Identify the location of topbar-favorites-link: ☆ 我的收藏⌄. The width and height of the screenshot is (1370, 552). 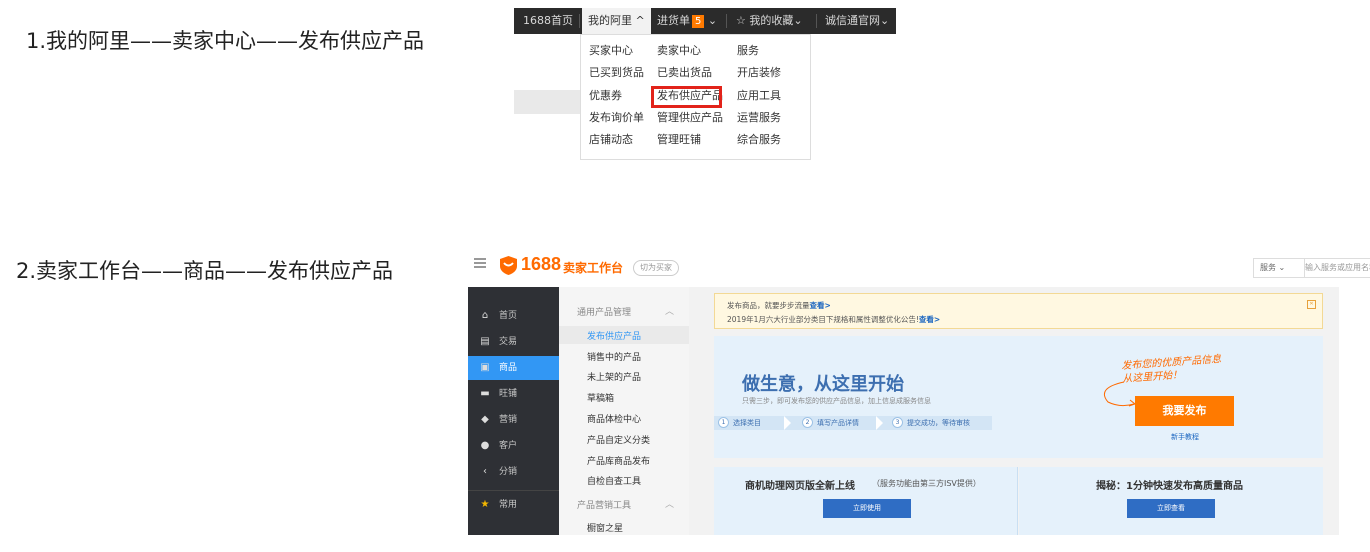
(769, 21).